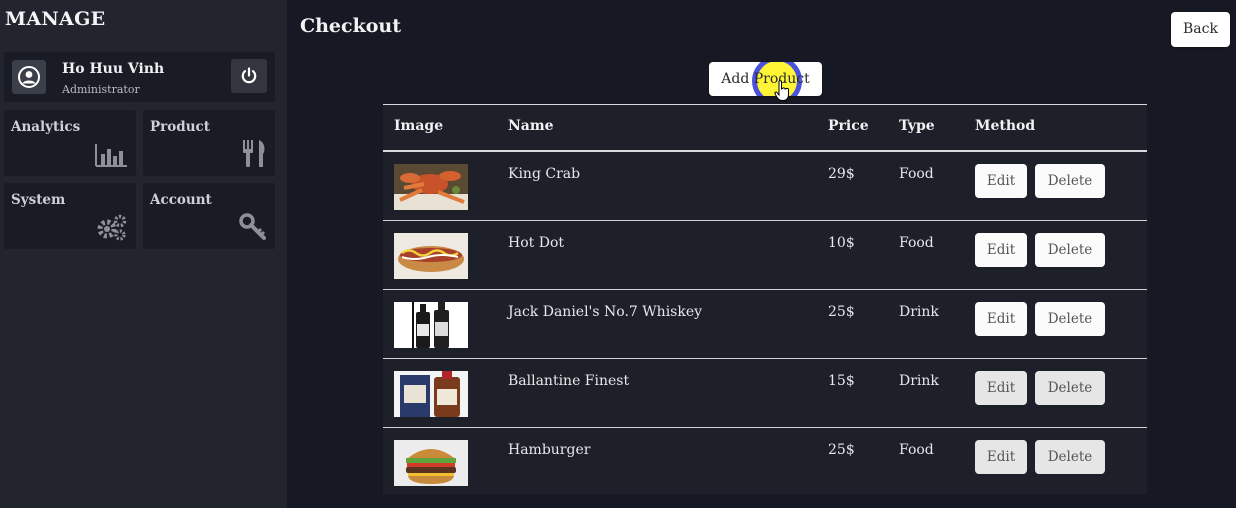 This screenshot has height=508, width=1236. What do you see at coordinates (46, 127) in the screenshot?
I see `tile-analytics-label: Analytics` at bounding box center [46, 127].